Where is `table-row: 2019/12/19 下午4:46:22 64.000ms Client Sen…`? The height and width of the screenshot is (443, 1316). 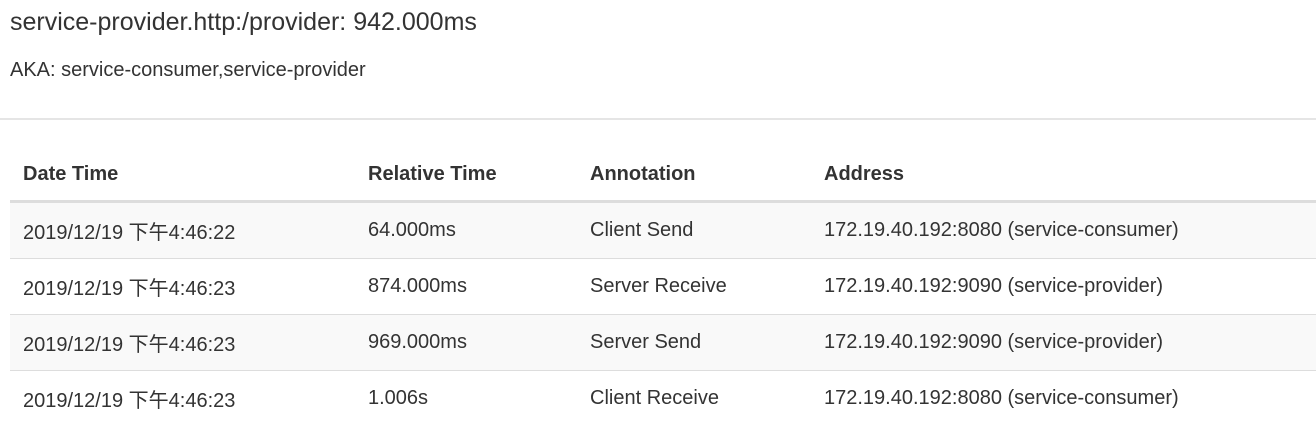
table-row: 2019/12/19 下午4:46:22 64.000ms Client Sen… is located at coordinates (663, 230).